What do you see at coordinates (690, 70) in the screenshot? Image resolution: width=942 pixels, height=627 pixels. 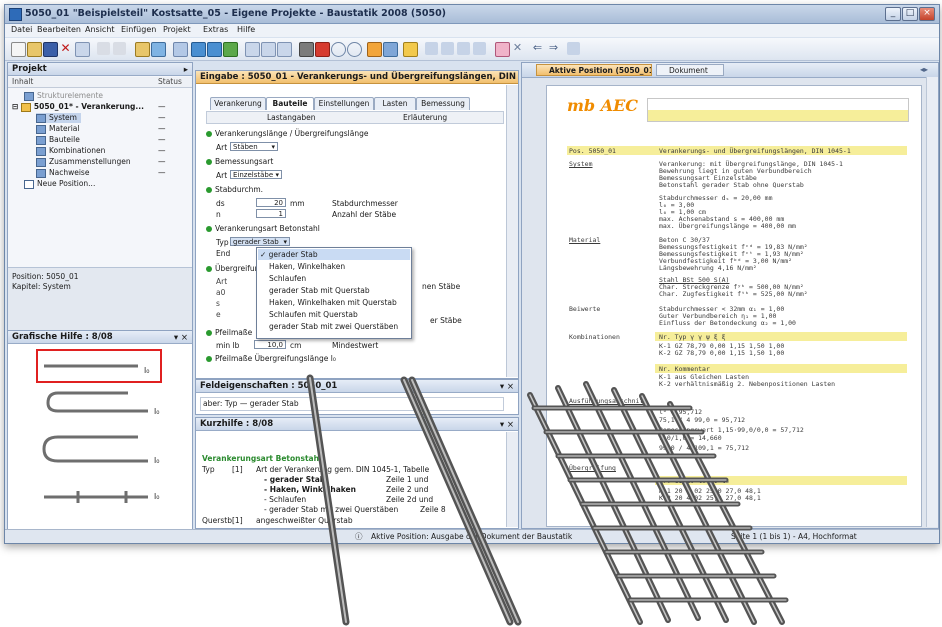 I see `tab-dokument: Dokument` at bounding box center [690, 70].